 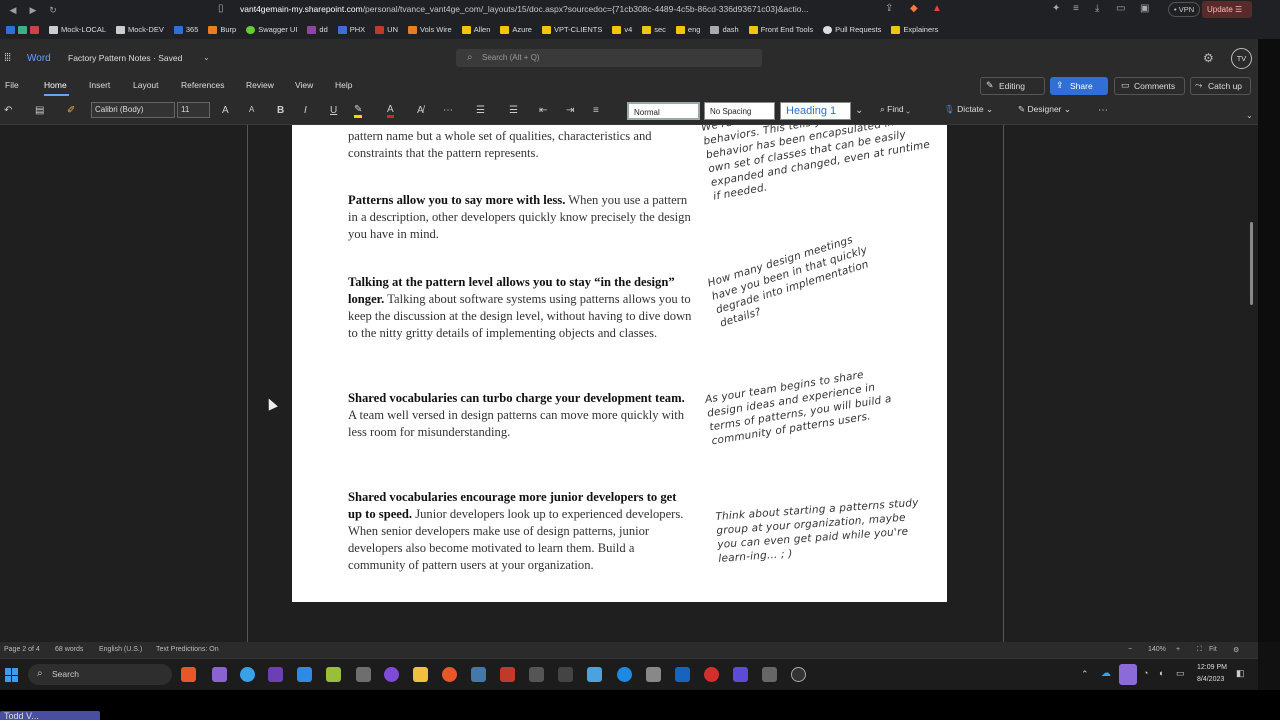 I want to click on ribbon-more-icon: ⋯, so click(x=1103, y=110).